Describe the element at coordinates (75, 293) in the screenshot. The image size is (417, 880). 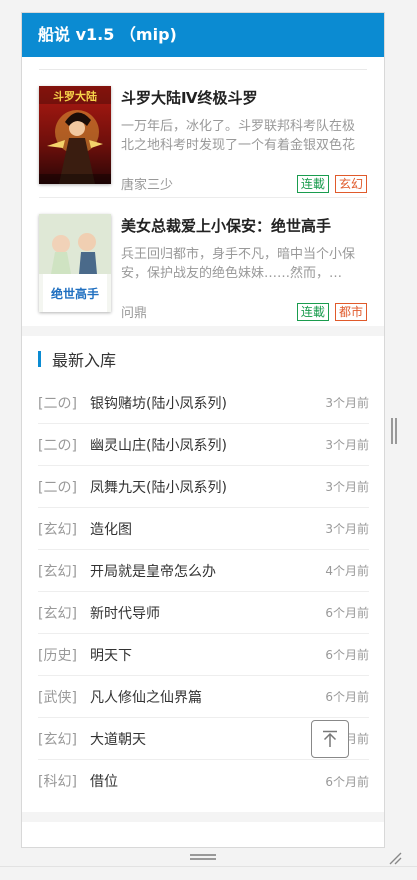
I see `cover-title-text: 绝世高手` at that location.